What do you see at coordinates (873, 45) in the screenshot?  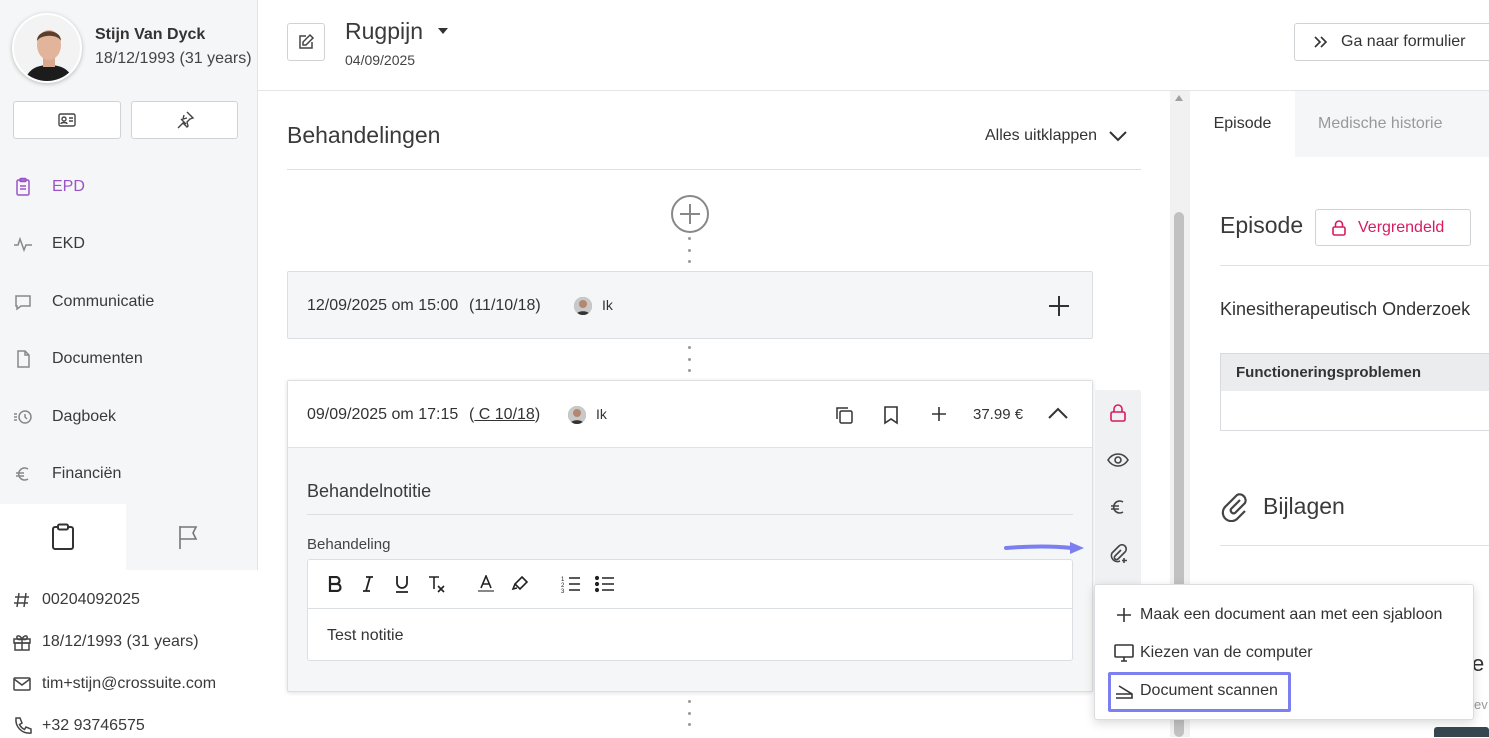 I see `case-header: Rugpijn 04/09/2025 Ga naar formulier` at bounding box center [873, 45].